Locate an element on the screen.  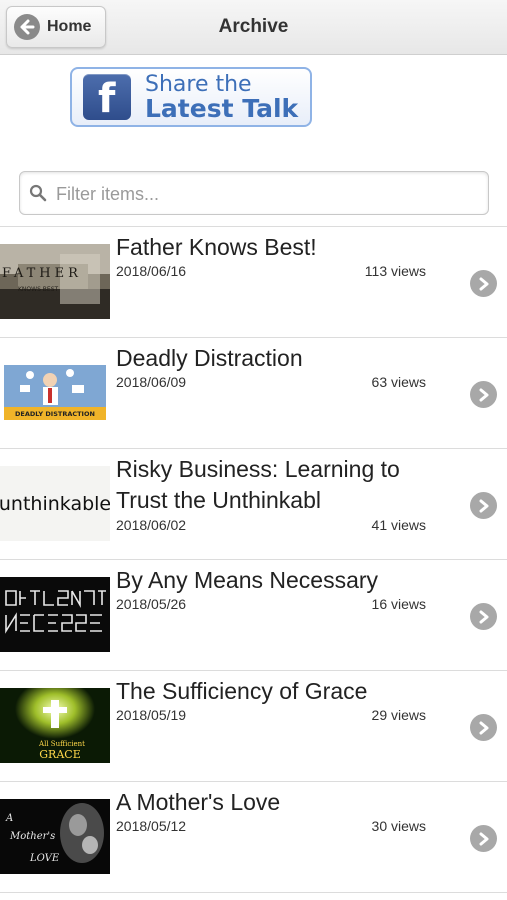
mothers-love-thumbnail: A Mother's LOVE is located at coordinates (55, 836).